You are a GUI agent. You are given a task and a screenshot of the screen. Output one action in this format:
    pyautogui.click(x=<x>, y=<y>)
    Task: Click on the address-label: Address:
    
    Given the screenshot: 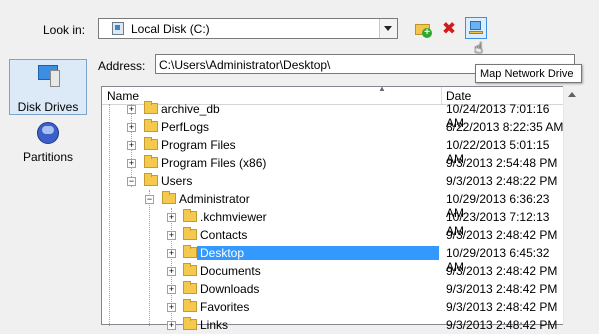 What is the action you would take?
    pyautogui.click(x=122, y=66)
    